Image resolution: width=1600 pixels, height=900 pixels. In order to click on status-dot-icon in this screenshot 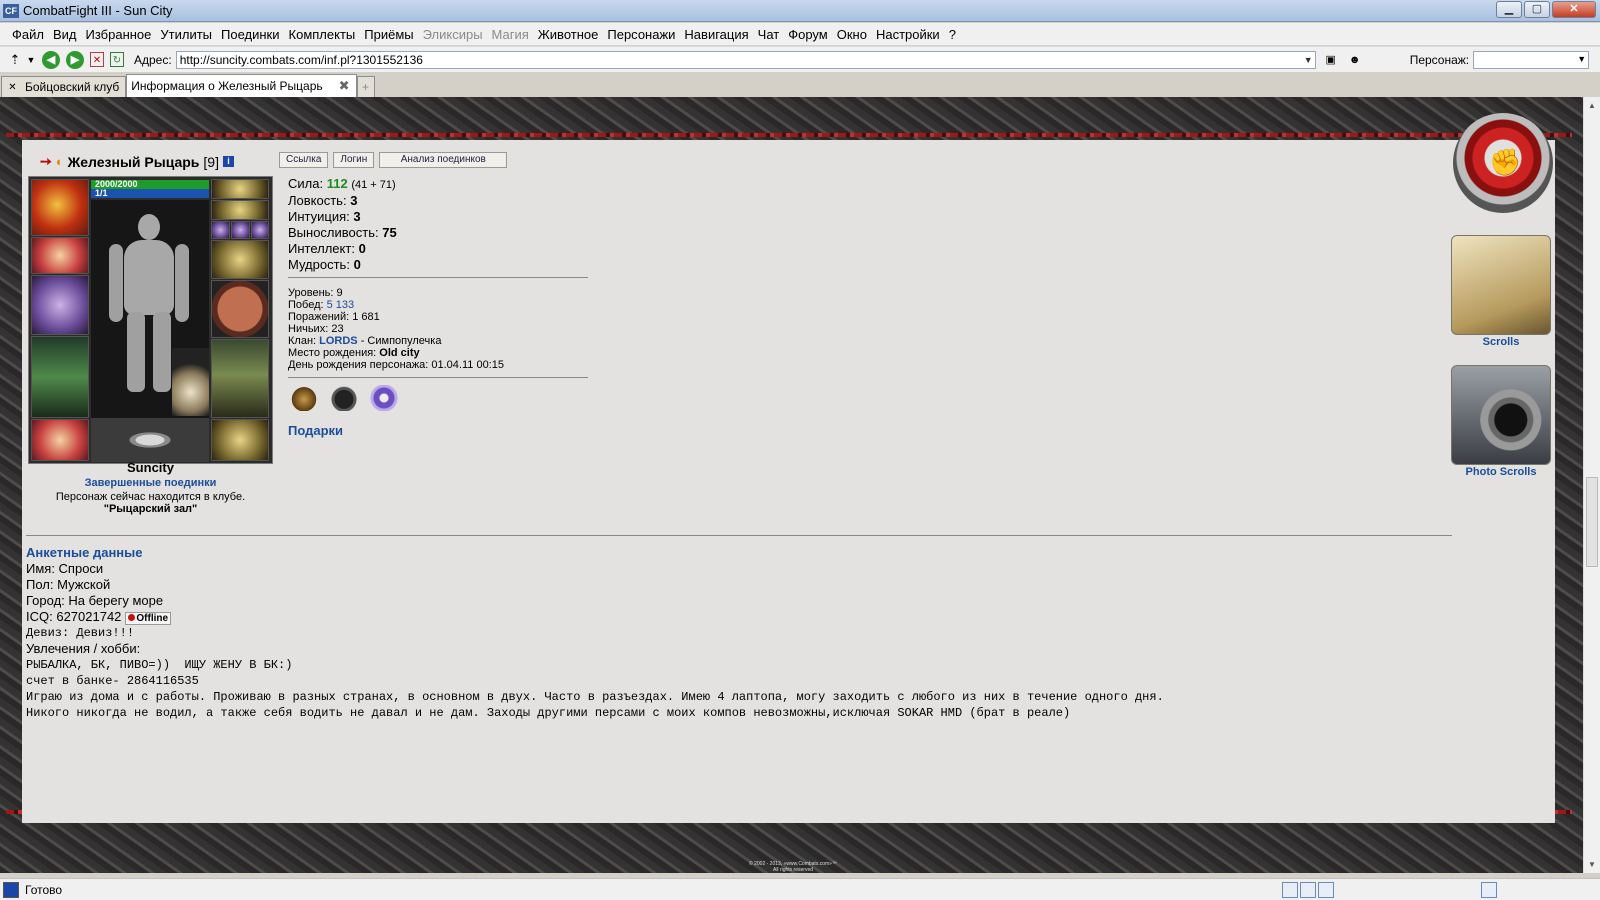, I will do `click(132, 617)`.